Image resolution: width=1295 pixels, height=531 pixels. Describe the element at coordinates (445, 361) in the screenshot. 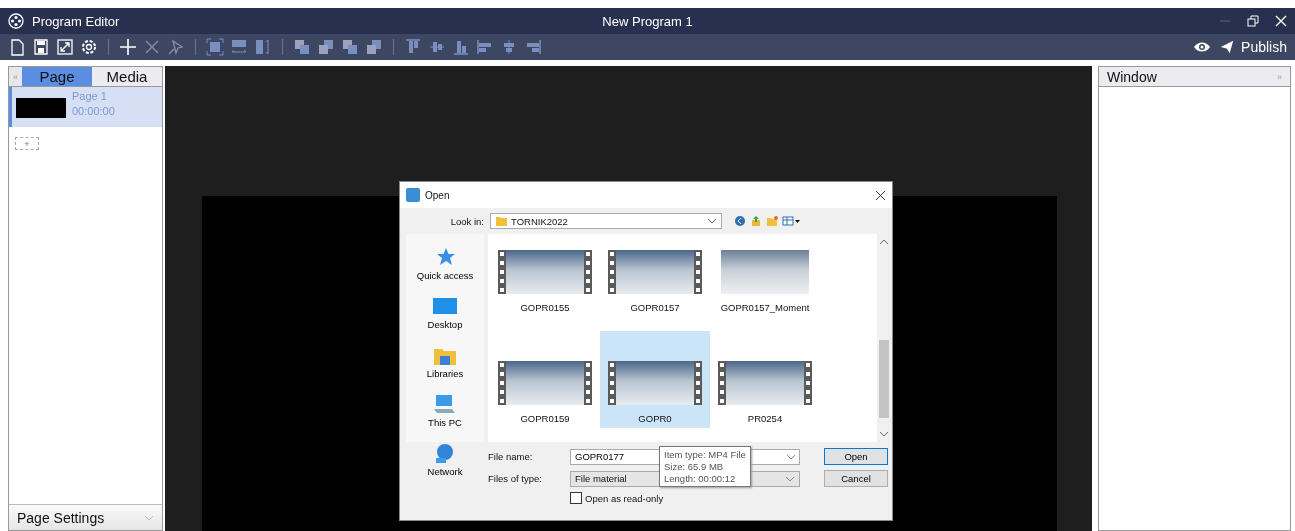

I see `place-item: Libraries` at that location.